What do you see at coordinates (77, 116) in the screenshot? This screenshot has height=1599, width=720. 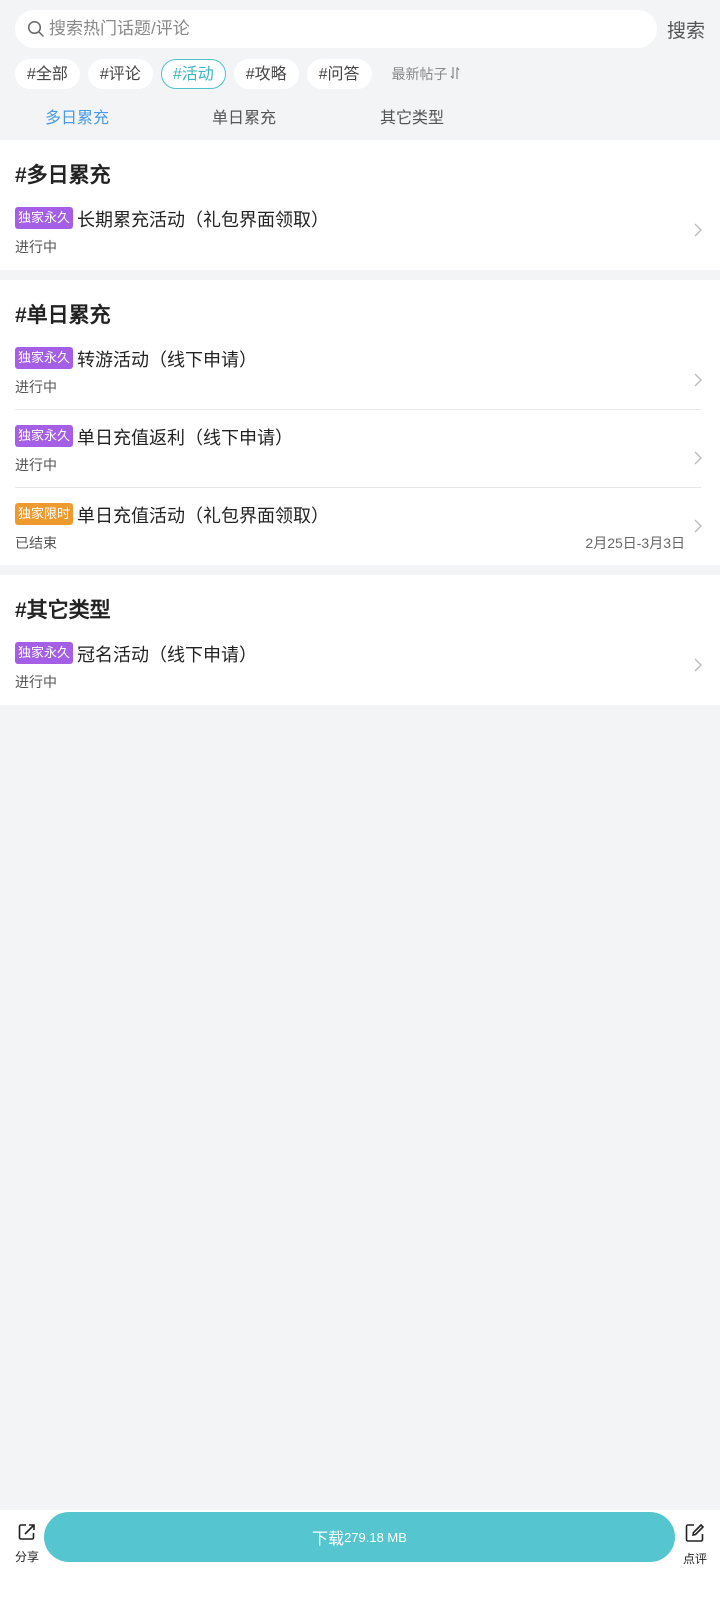 I see `tab-multi-day: 多日累充` at bounding box center [77, 116].